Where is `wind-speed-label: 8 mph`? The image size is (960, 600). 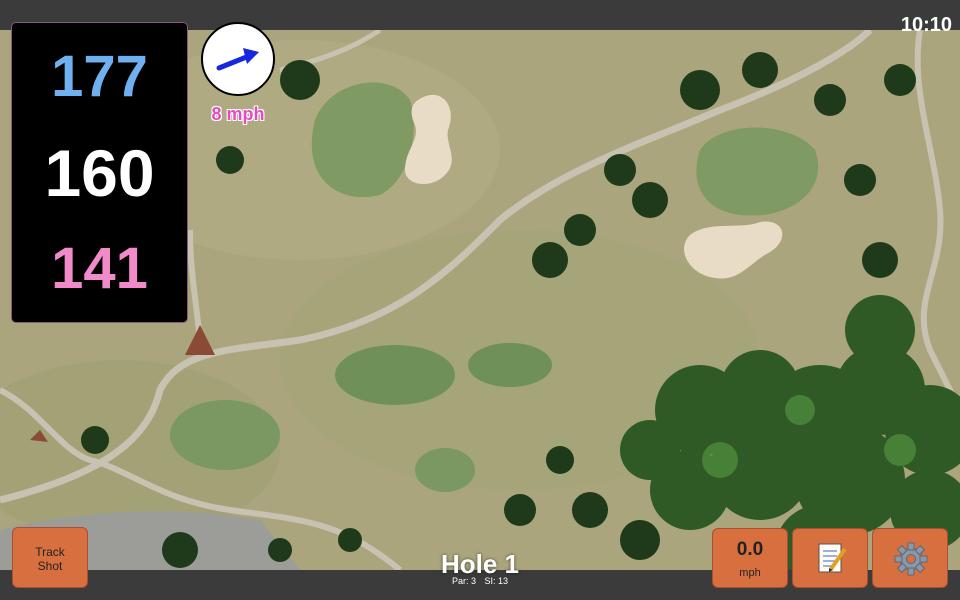
wind-speed-label: 8 mph is located at coordinates (238, 114).